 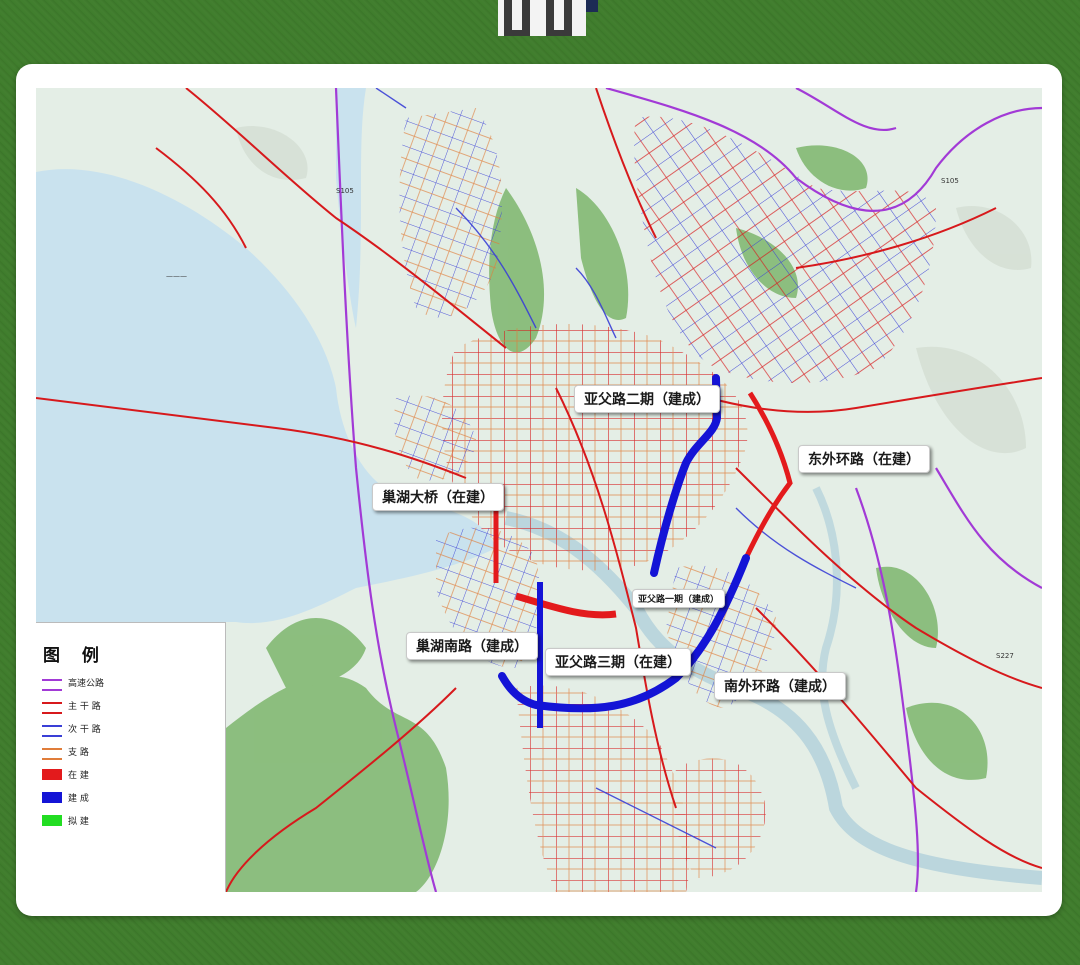 What do you see at coordinates (450, 213) in the screenshot?
I see `urban-grid-north` at bounding box center [450, 213].